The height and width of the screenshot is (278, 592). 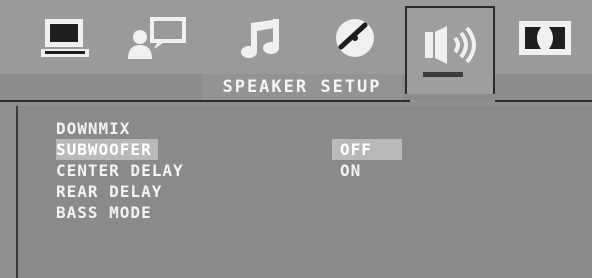 What do you see at coordinates (120, 191) in the screenshot?
I see `menu-item-rear-delay: REAR DELAY` at bounding box center [120, 191].